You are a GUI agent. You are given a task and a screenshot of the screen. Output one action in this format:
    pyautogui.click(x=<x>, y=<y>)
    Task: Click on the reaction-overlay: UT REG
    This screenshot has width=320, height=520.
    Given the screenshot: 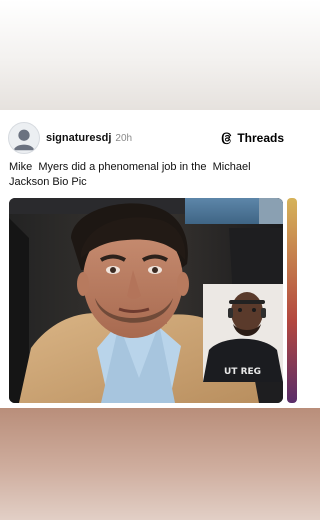 What is the action you would take?
    pyautogui.click(x=243, y=333)
    